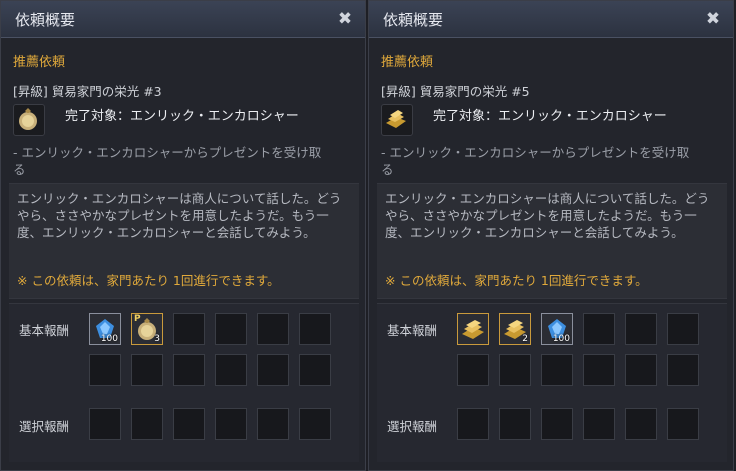  Describe the element at coordinates (157, 339) in the screenshot. I see `reward-qty: 3` at that location.